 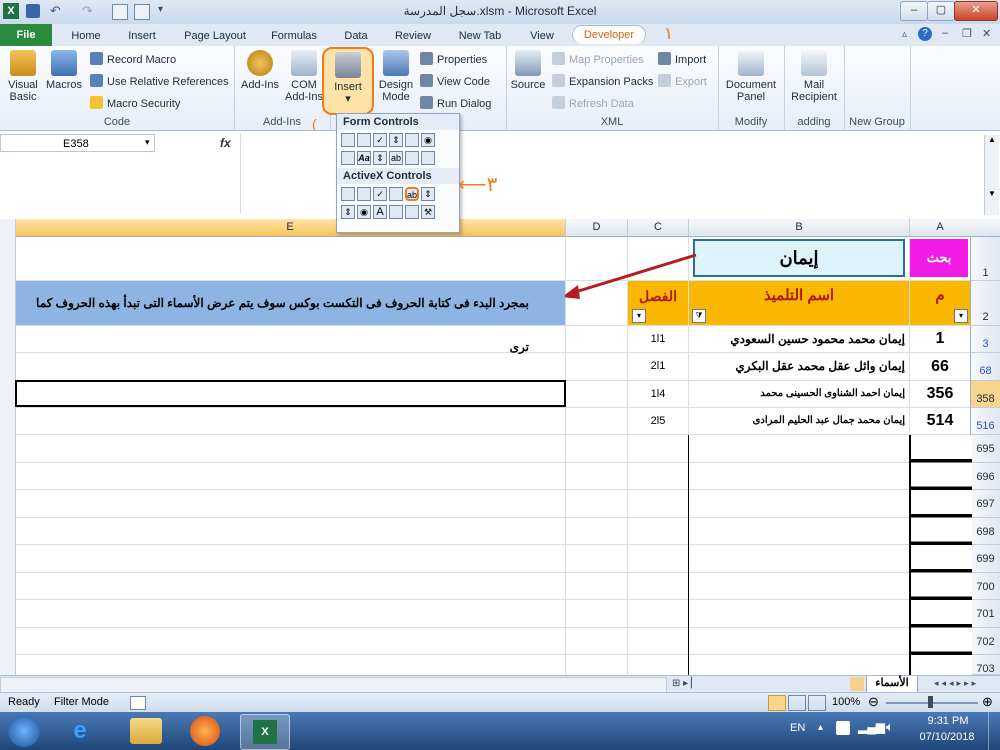 I want to click on file-explorer-icon, so click(x=146, y=731).